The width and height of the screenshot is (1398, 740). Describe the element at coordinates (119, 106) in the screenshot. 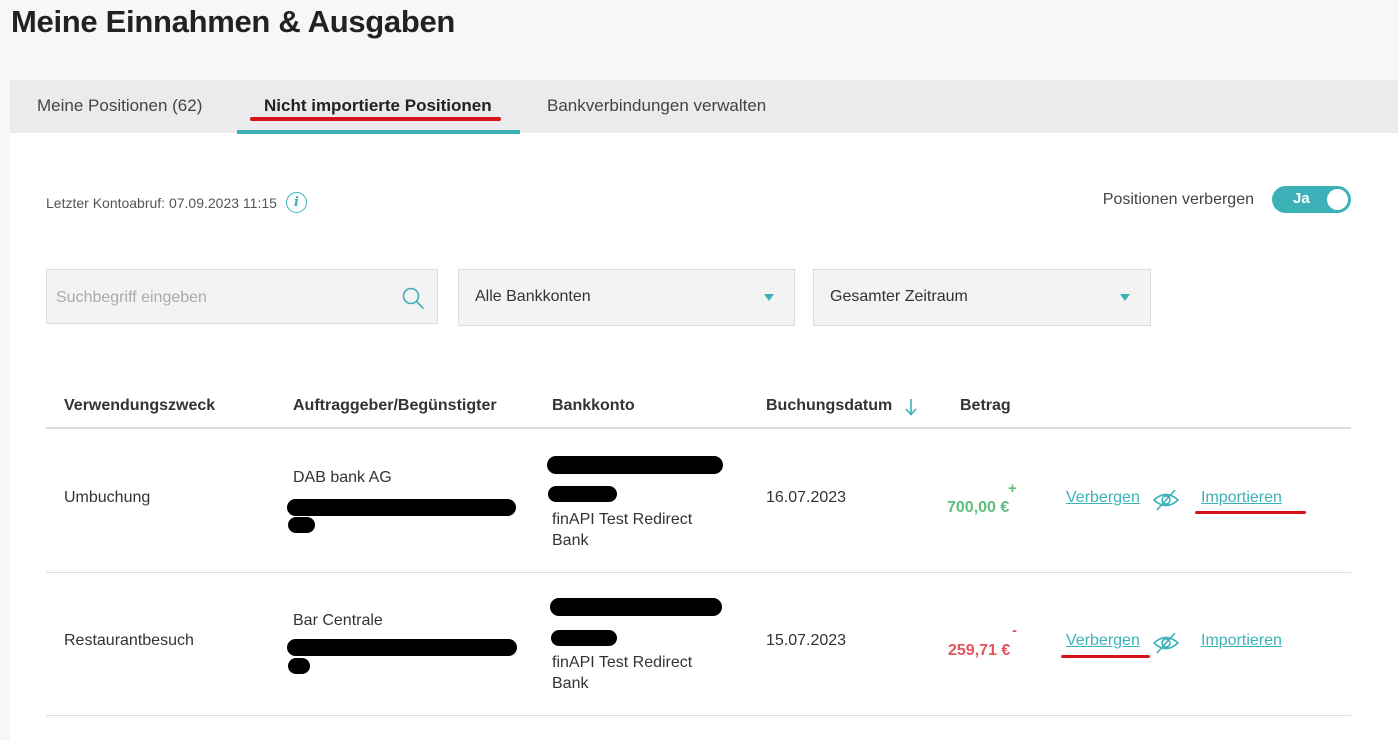

I see `tab-meine-positionen: Meine Positionen (62)` at that location.